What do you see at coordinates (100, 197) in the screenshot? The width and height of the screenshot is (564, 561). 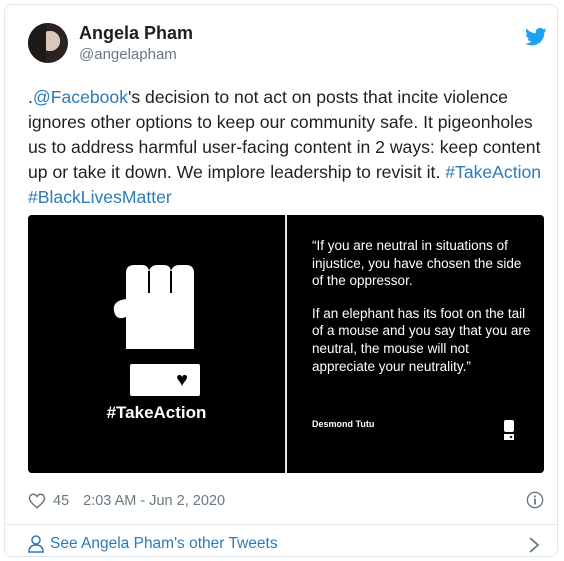 I see `hashtag-link-blacklivesmatter: #BlackLivesMatter` at bounding box center [100, 197].